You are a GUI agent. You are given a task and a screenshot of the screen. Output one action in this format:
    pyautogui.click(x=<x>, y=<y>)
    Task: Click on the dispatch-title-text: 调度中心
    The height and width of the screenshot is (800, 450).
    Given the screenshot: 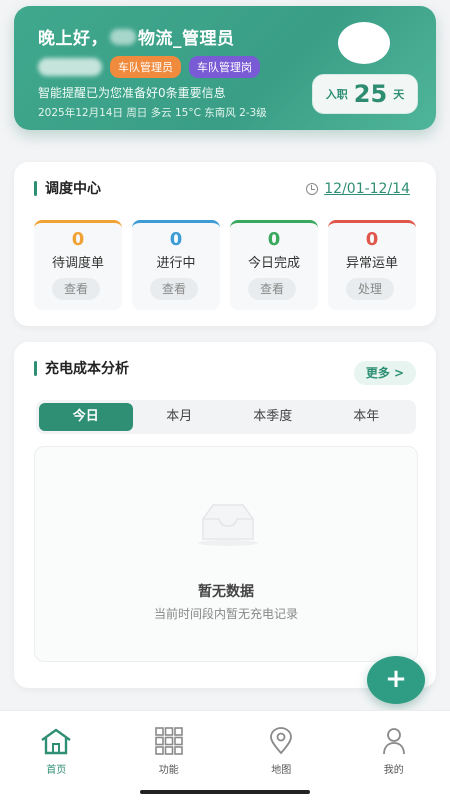 What is the action you would take?
    pyautogui.click(x=73, y=189)
    